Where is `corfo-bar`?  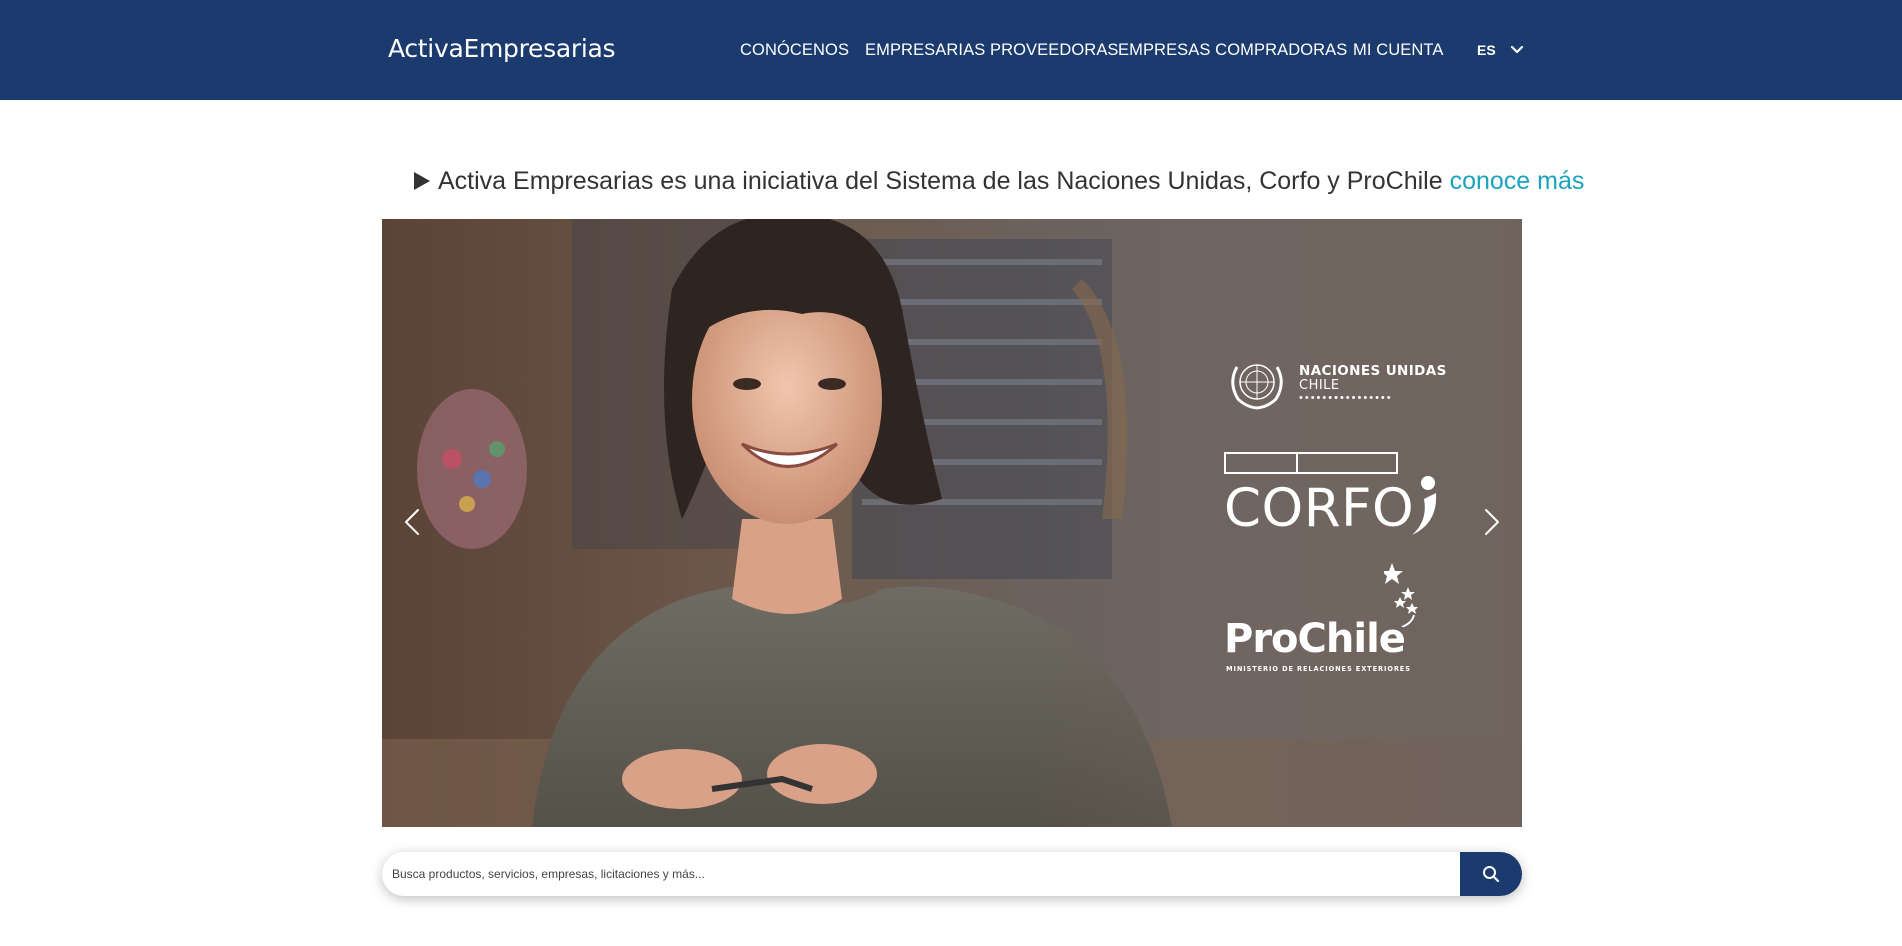
corfo-bar is located at coordinates (1311, 463).